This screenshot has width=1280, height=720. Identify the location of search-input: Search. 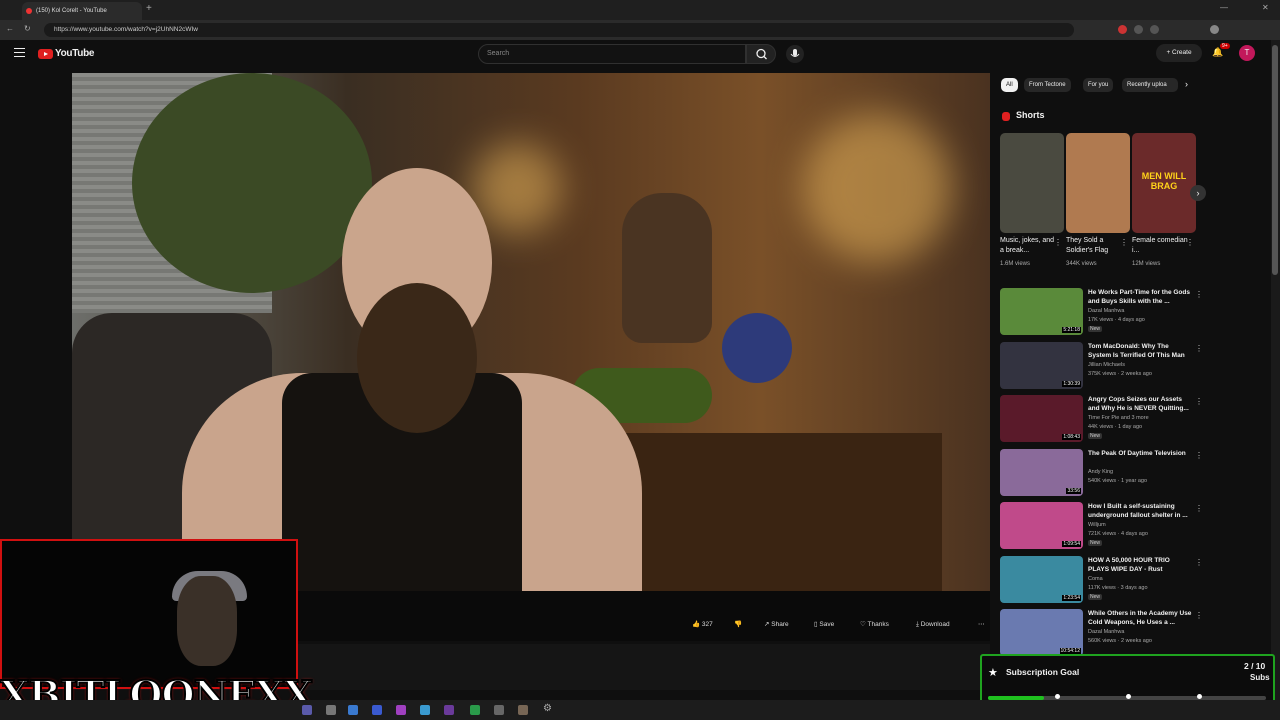
(612, 54).